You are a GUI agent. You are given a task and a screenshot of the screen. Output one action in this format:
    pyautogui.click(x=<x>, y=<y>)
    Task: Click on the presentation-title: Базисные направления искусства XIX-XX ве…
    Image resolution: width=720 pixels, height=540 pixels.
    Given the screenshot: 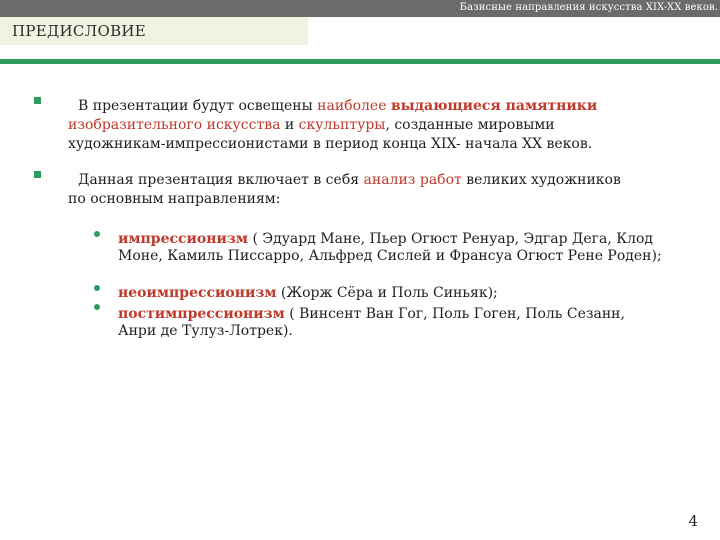 What is the action you would take?
    pyautogui.click(x=588, y=7)
    